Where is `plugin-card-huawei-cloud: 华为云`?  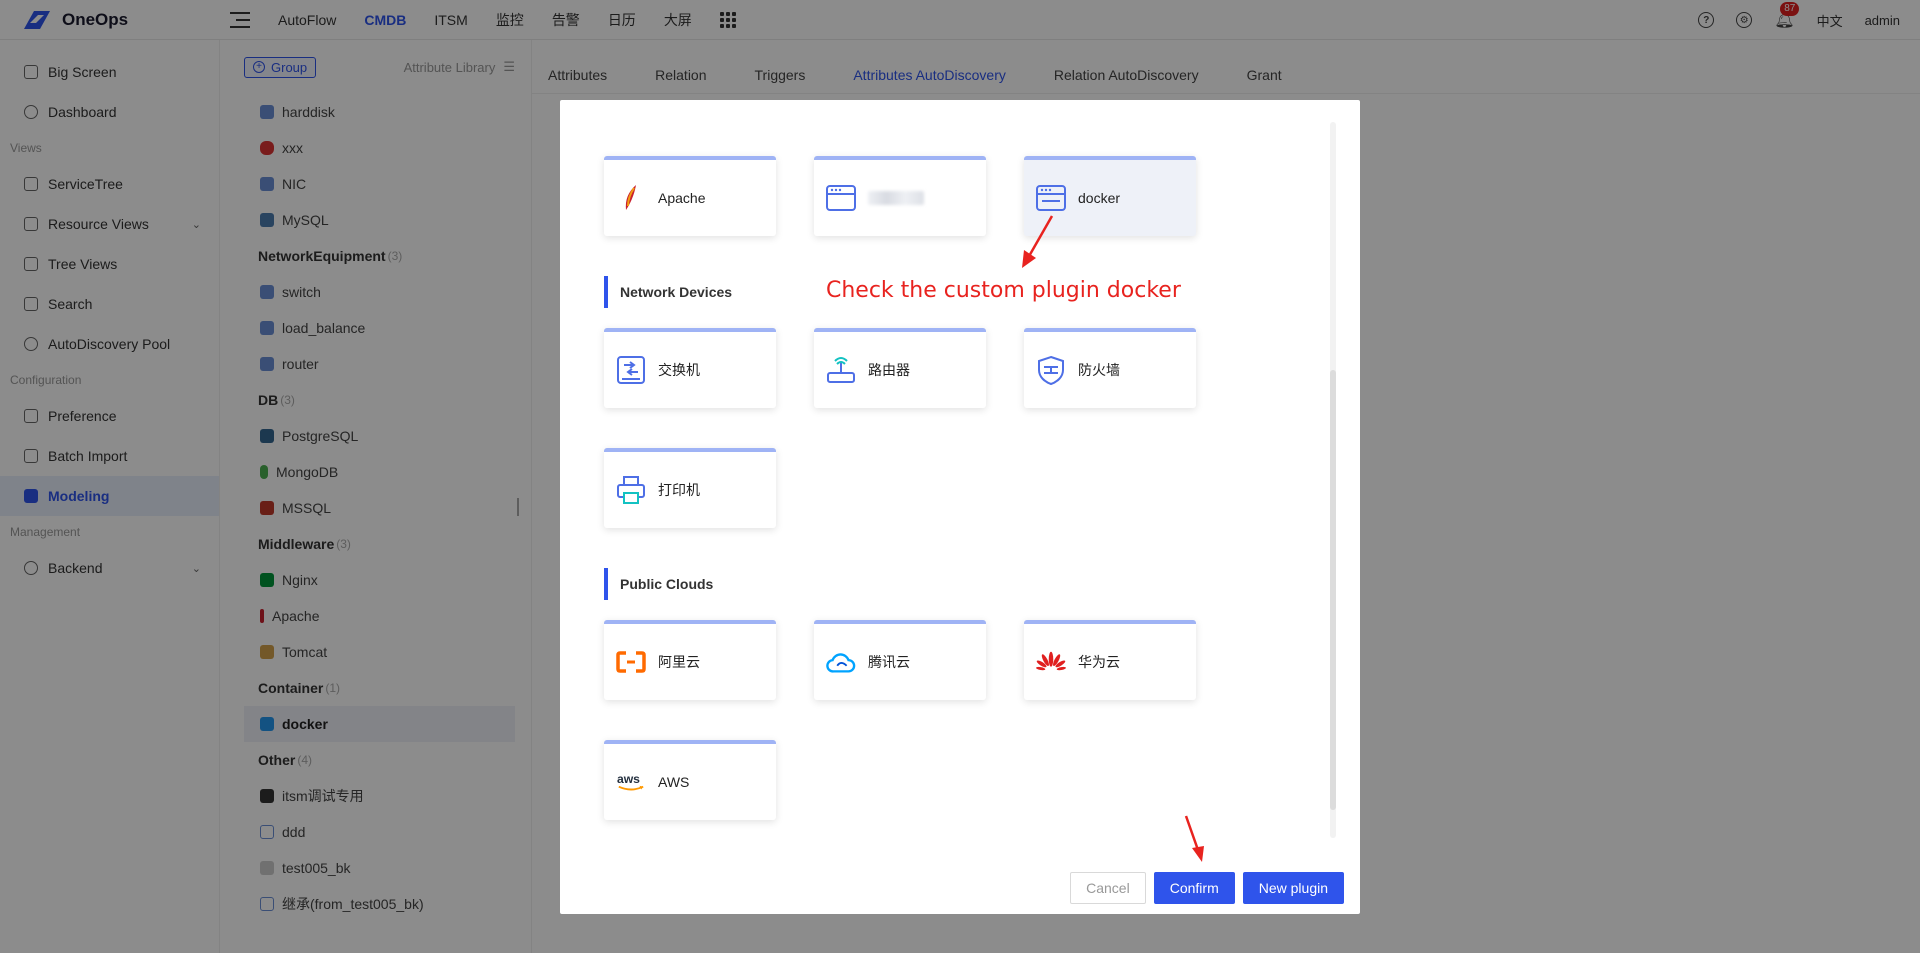
plugin-card-huawei-cloud: 华为云 is located at coordinates (1110, 660).